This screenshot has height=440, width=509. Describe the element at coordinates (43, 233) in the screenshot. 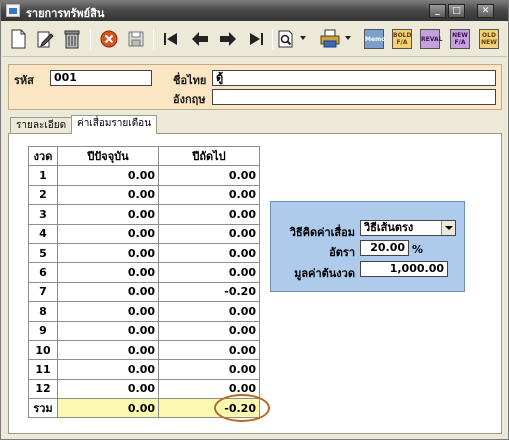

I see `period-cell: 4` at that location.